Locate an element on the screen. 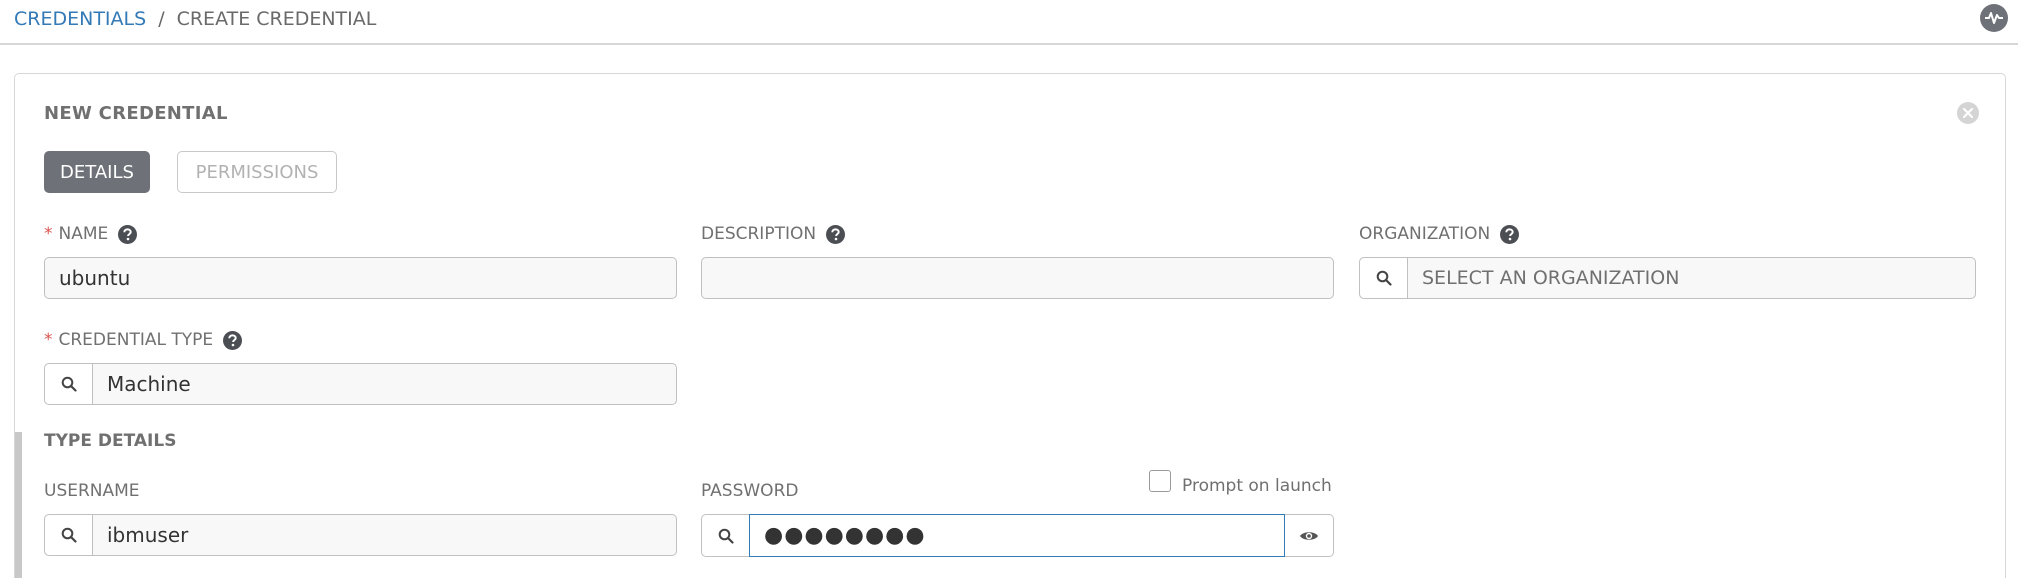  description-input is located at coordinates (1017, 278).